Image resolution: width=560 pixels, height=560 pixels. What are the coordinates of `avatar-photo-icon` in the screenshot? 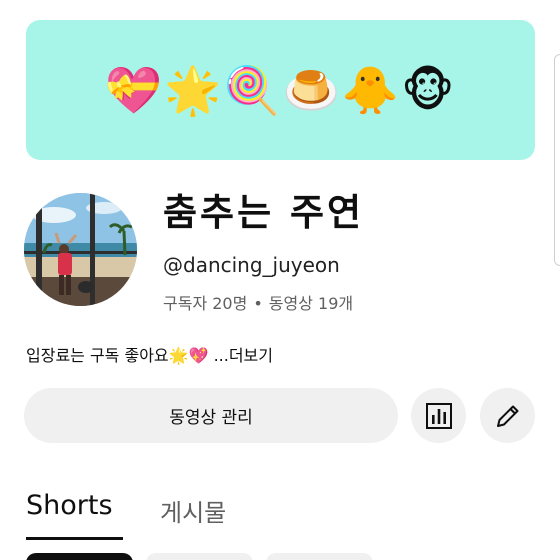 It's located at (80, 249).